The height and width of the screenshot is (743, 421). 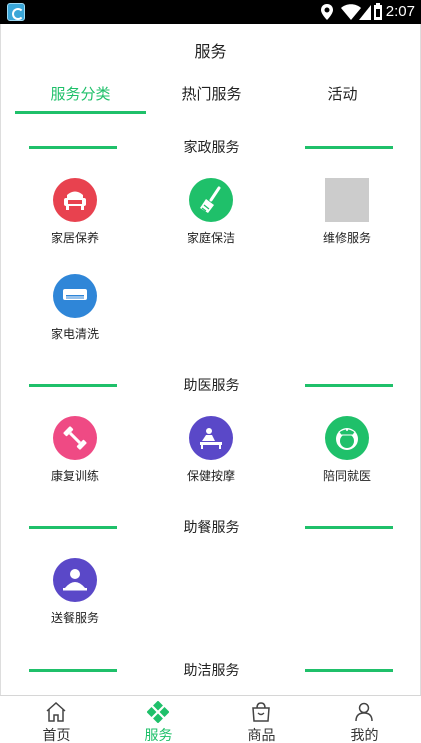 What do you see at coordinates (346, 476) in the screenshot?
I see `service-item-label: 陪同就医` at bounding box center [346, 476].